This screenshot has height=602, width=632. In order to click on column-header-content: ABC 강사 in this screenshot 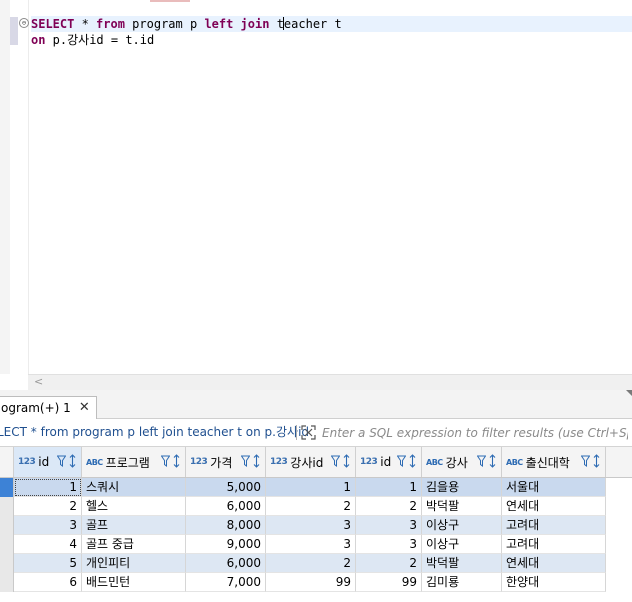, I will do `click(447, 462)`.